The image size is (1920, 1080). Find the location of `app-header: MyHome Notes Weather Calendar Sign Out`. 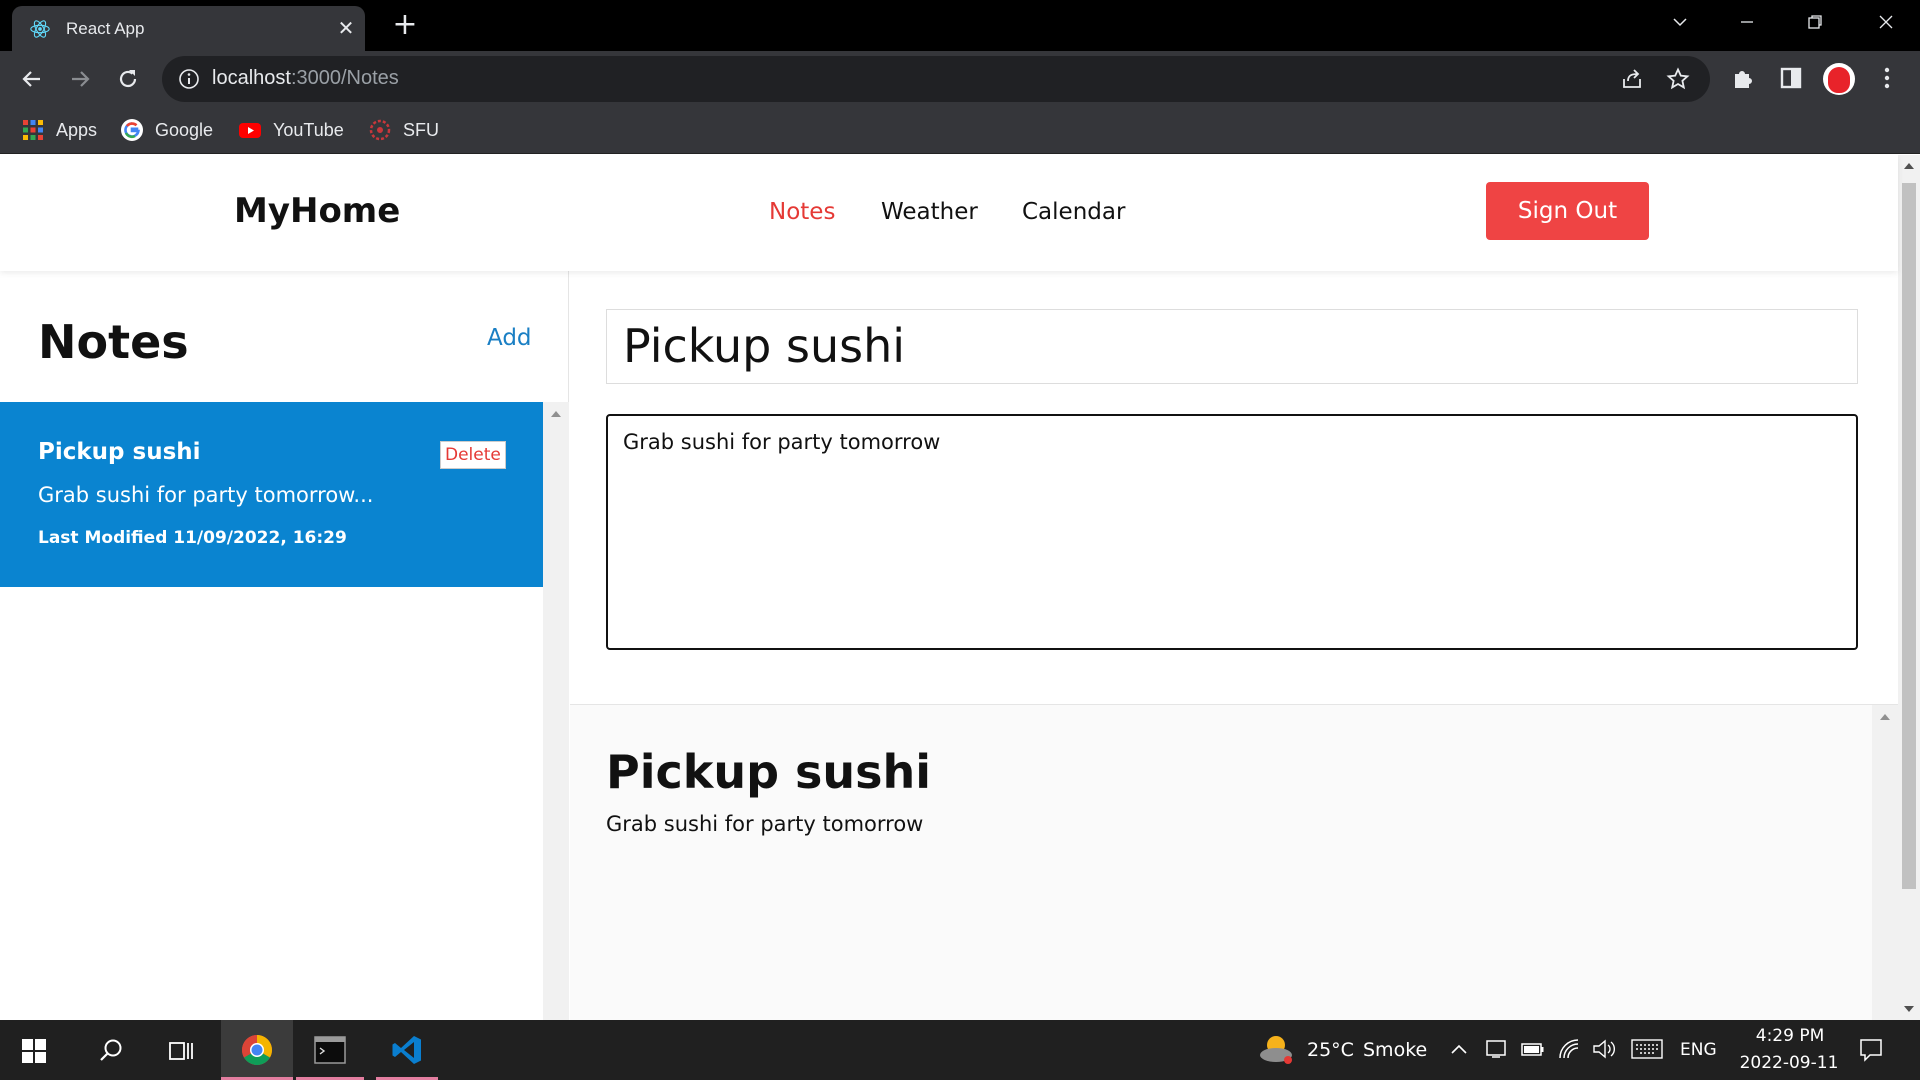

app-header: MyHome Notes Weather Calendar Sign Out is located at coordinates (949, 213).